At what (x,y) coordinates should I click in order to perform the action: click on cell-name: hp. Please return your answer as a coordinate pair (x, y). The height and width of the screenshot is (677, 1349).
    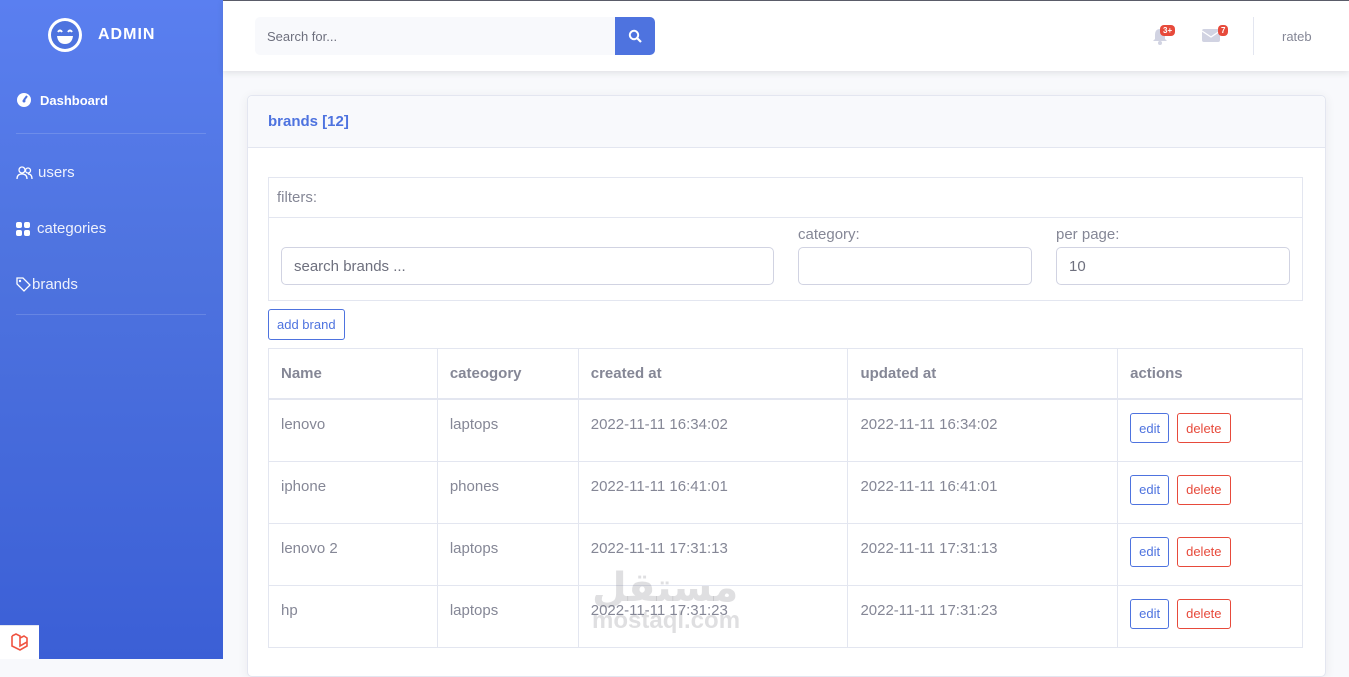
    Looking at the image, I should click on (353, 616).